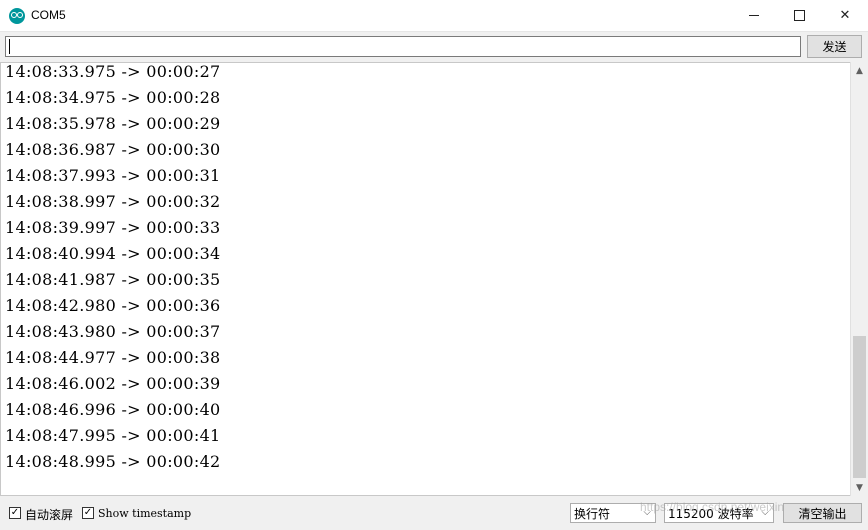 The width and height of the screenshot is (868, 530). What do you see at coordinates (113, 305) in the screenshot?
I see `output-line: 14:08:42.980 -> 00:00:36` at bounding box center [113, 305].